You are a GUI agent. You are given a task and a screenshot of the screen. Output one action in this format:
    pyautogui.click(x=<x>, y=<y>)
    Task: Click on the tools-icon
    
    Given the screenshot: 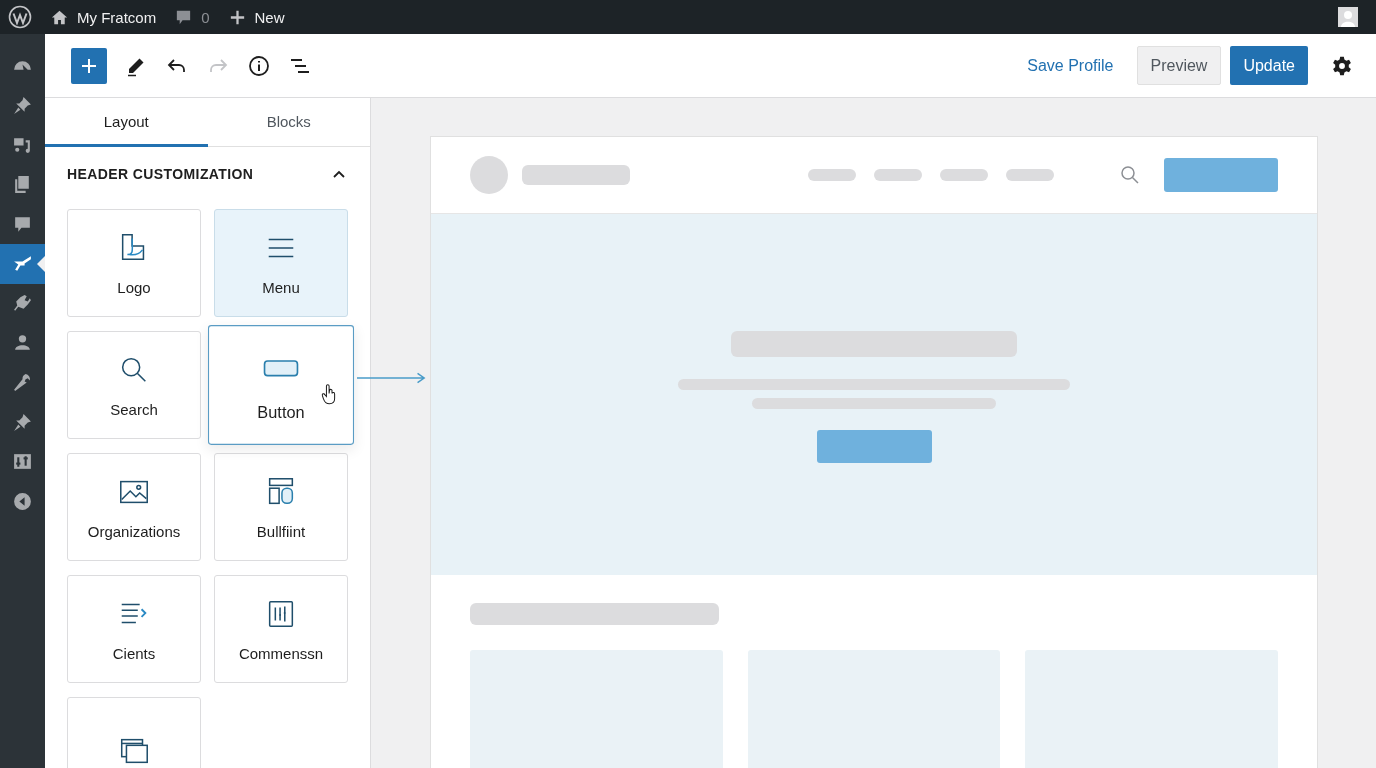 What is the action you would take?
    pyautogui.click(x=22, y=383)
    